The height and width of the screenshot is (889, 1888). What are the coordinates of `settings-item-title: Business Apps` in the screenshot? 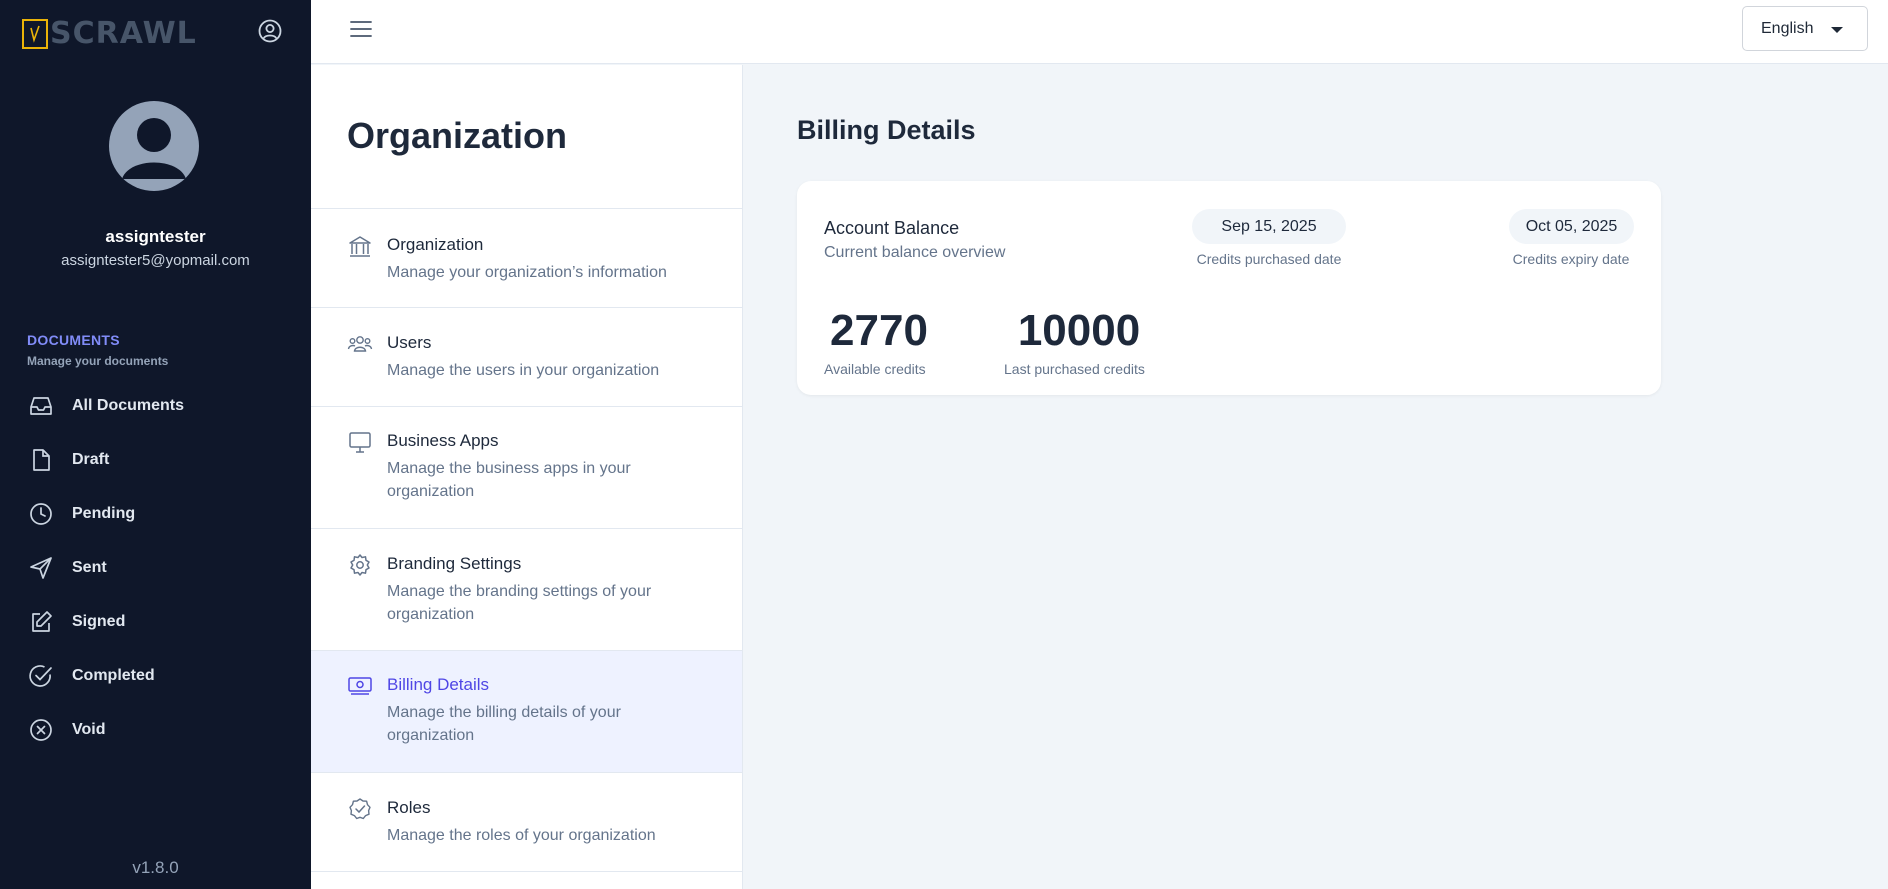 It's located at (443, 440).